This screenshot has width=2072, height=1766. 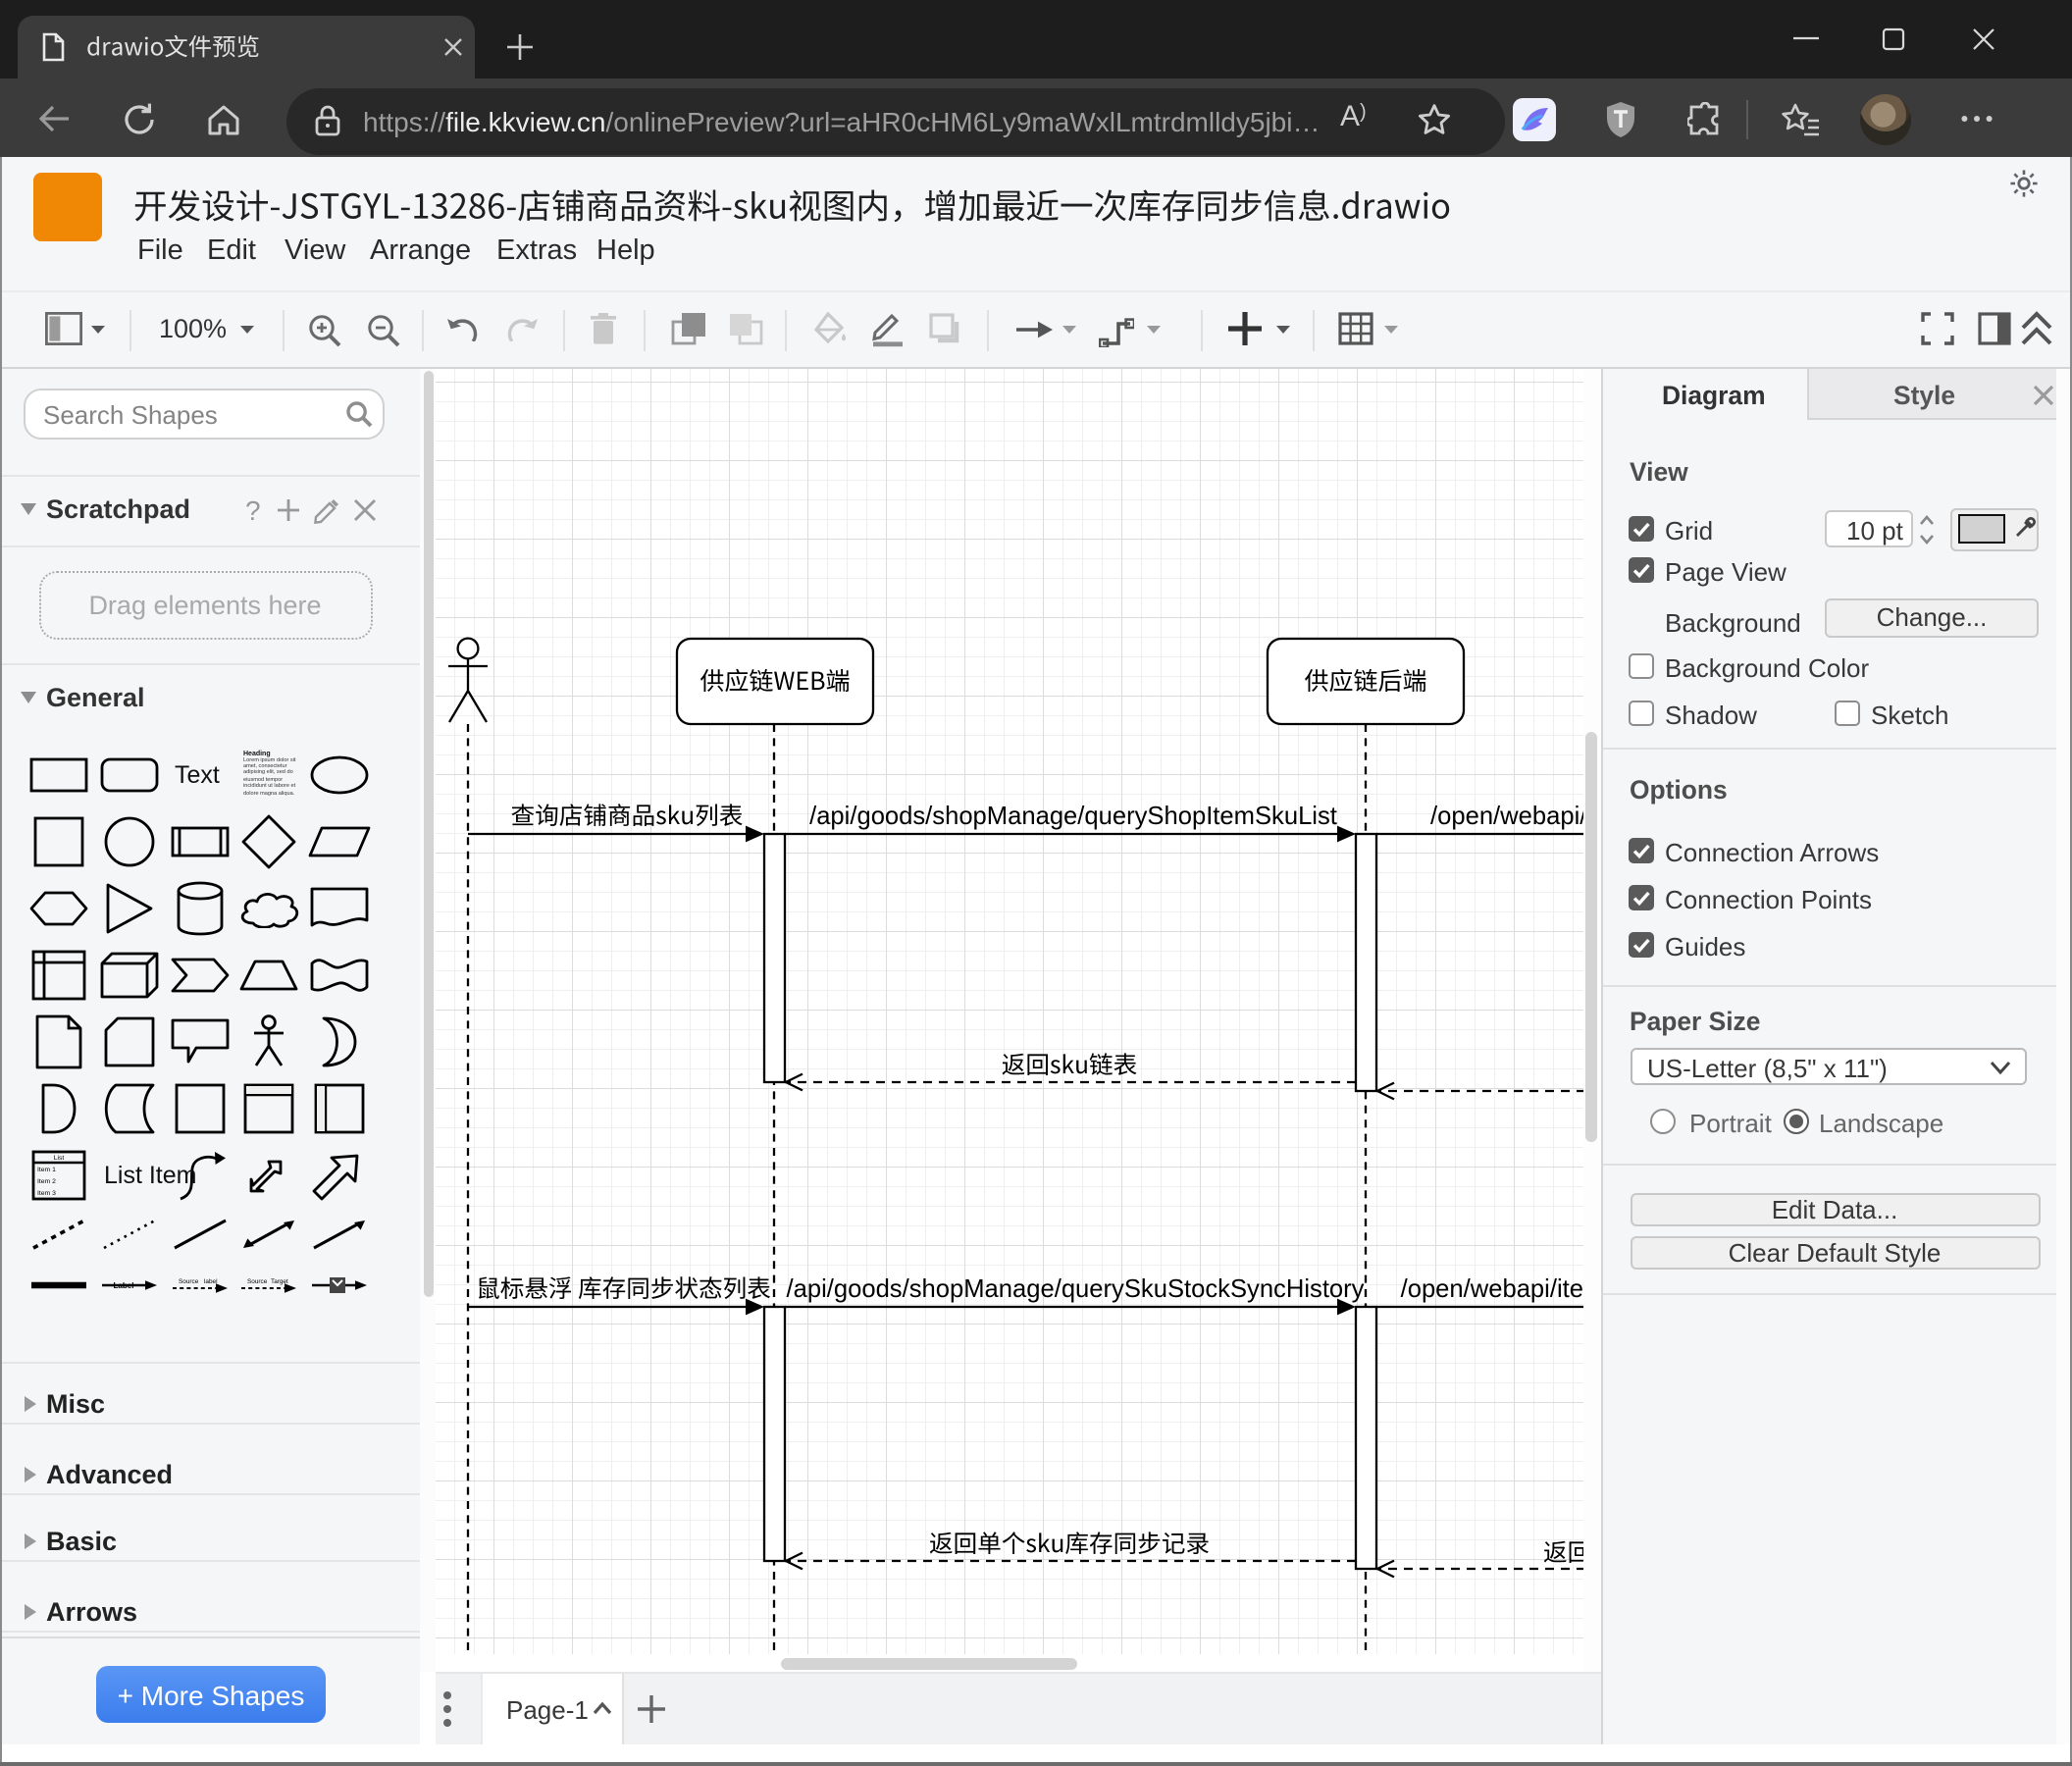 What do you see at coordinates (279, 1282) in the screenshot?
I see `svg-text: Target` at bounding box center [279, 1282].